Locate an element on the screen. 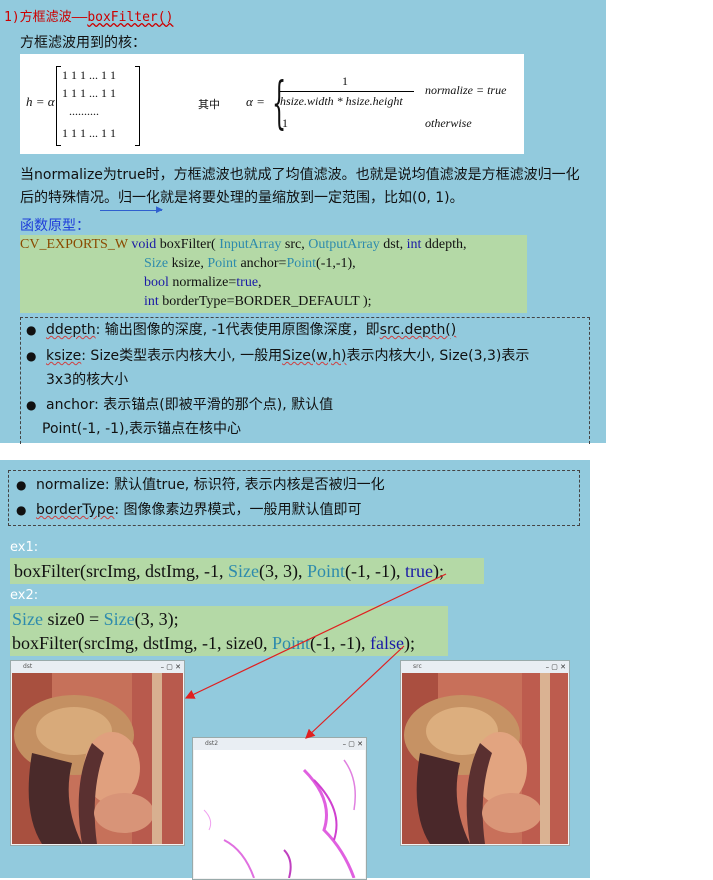 The image size is (713, 880). annotation-arrows is located at coordinates (315, 656).